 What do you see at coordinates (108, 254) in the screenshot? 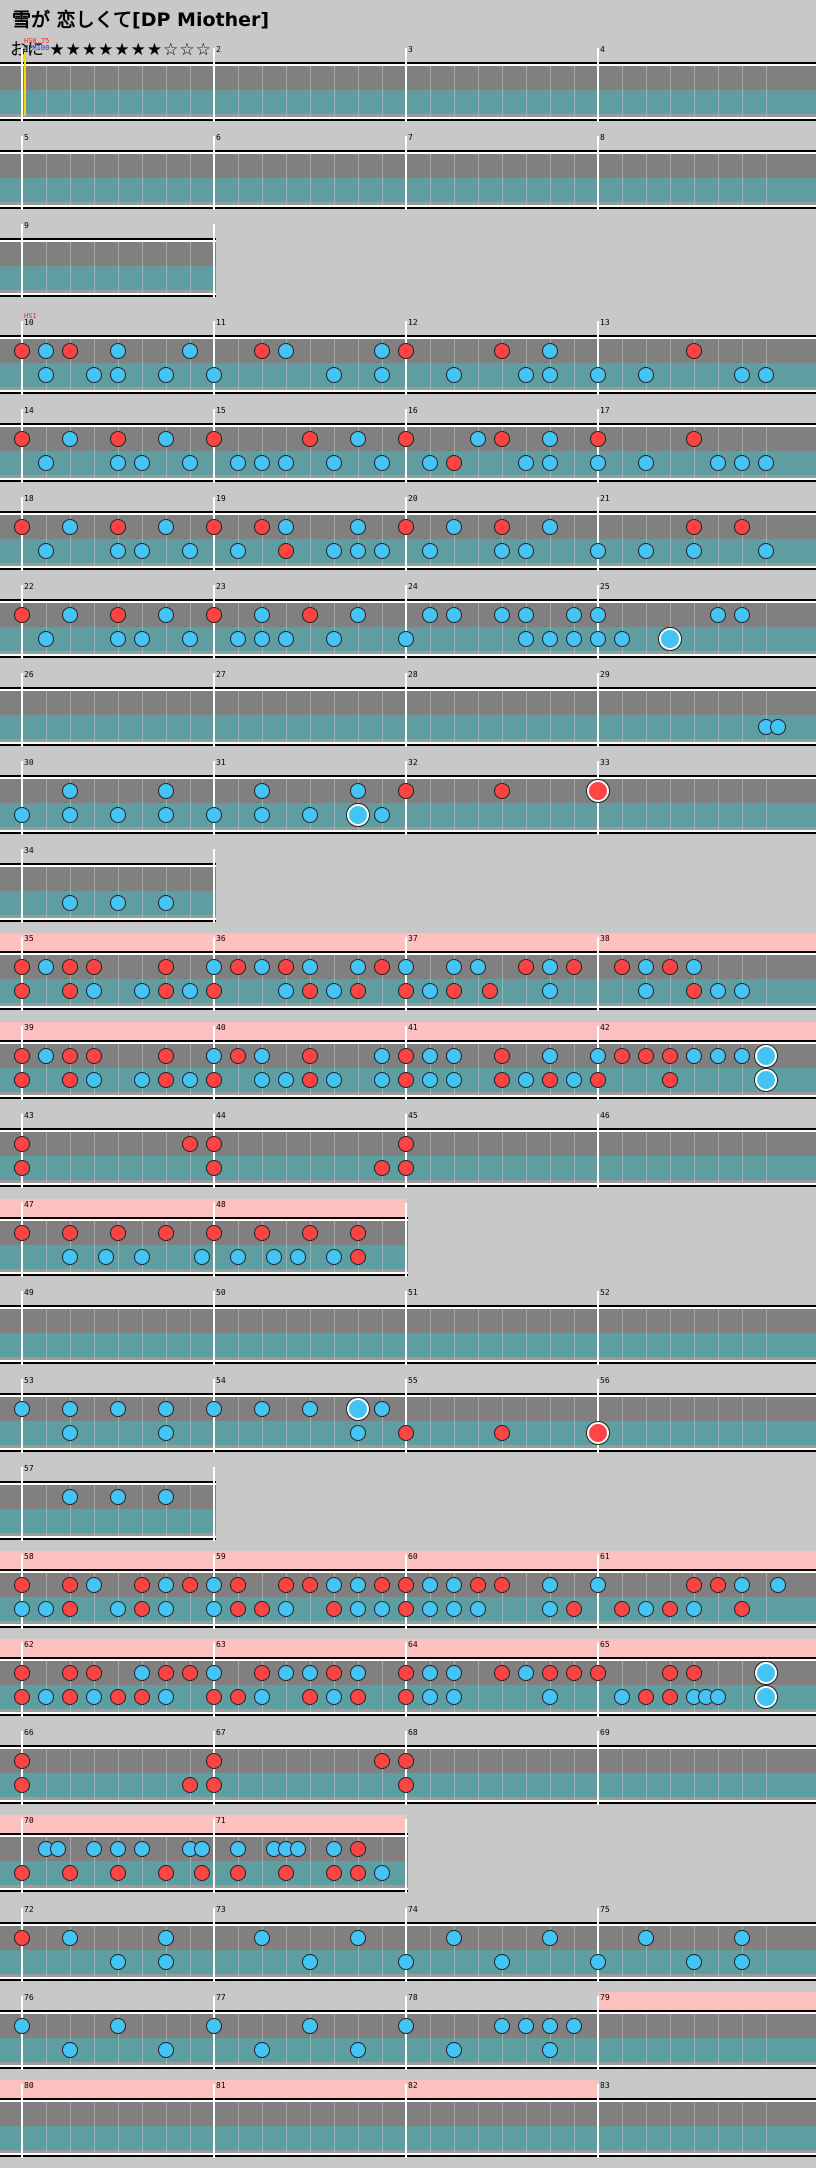
I see `lane-gray` at bounding box center [108, 254].